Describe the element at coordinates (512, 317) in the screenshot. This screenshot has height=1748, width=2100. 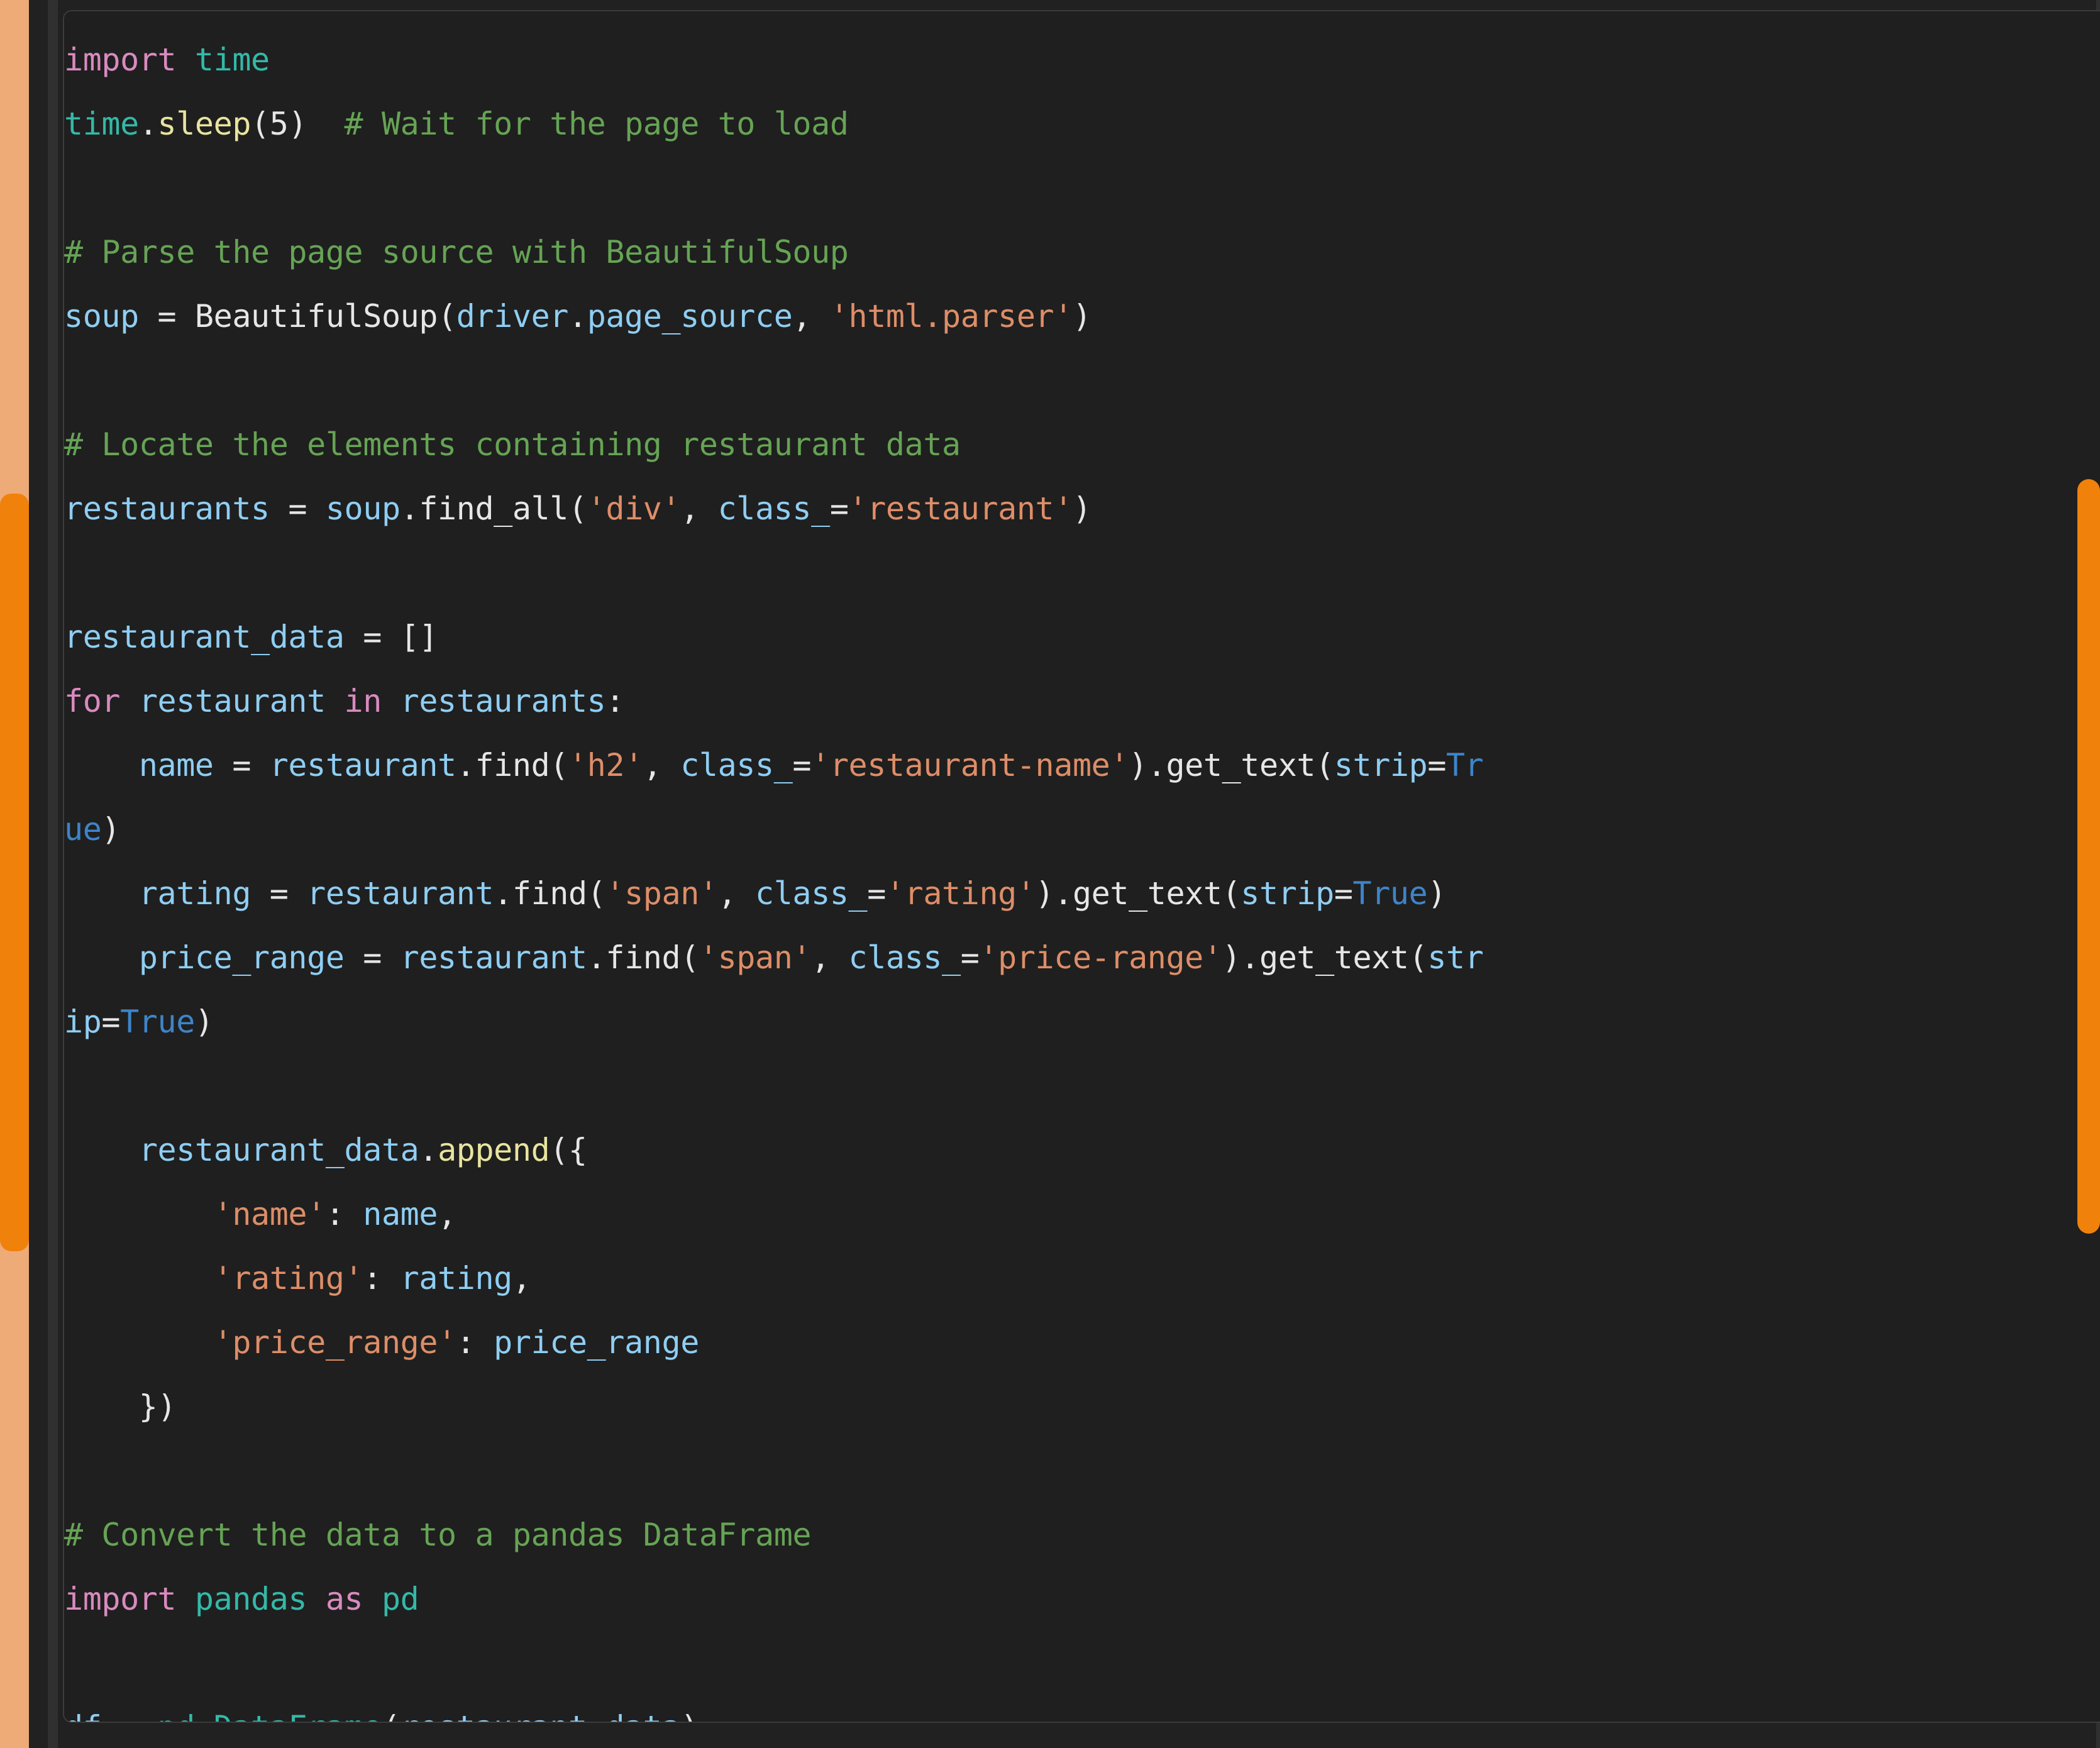
I see `code-token-var: driver` at that location.